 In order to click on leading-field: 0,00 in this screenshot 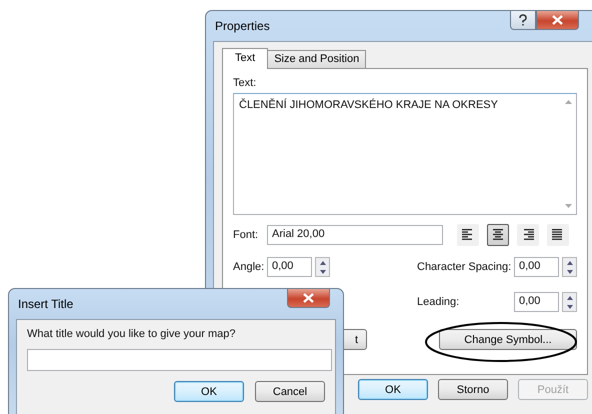, I will do `click(536, 302)`.